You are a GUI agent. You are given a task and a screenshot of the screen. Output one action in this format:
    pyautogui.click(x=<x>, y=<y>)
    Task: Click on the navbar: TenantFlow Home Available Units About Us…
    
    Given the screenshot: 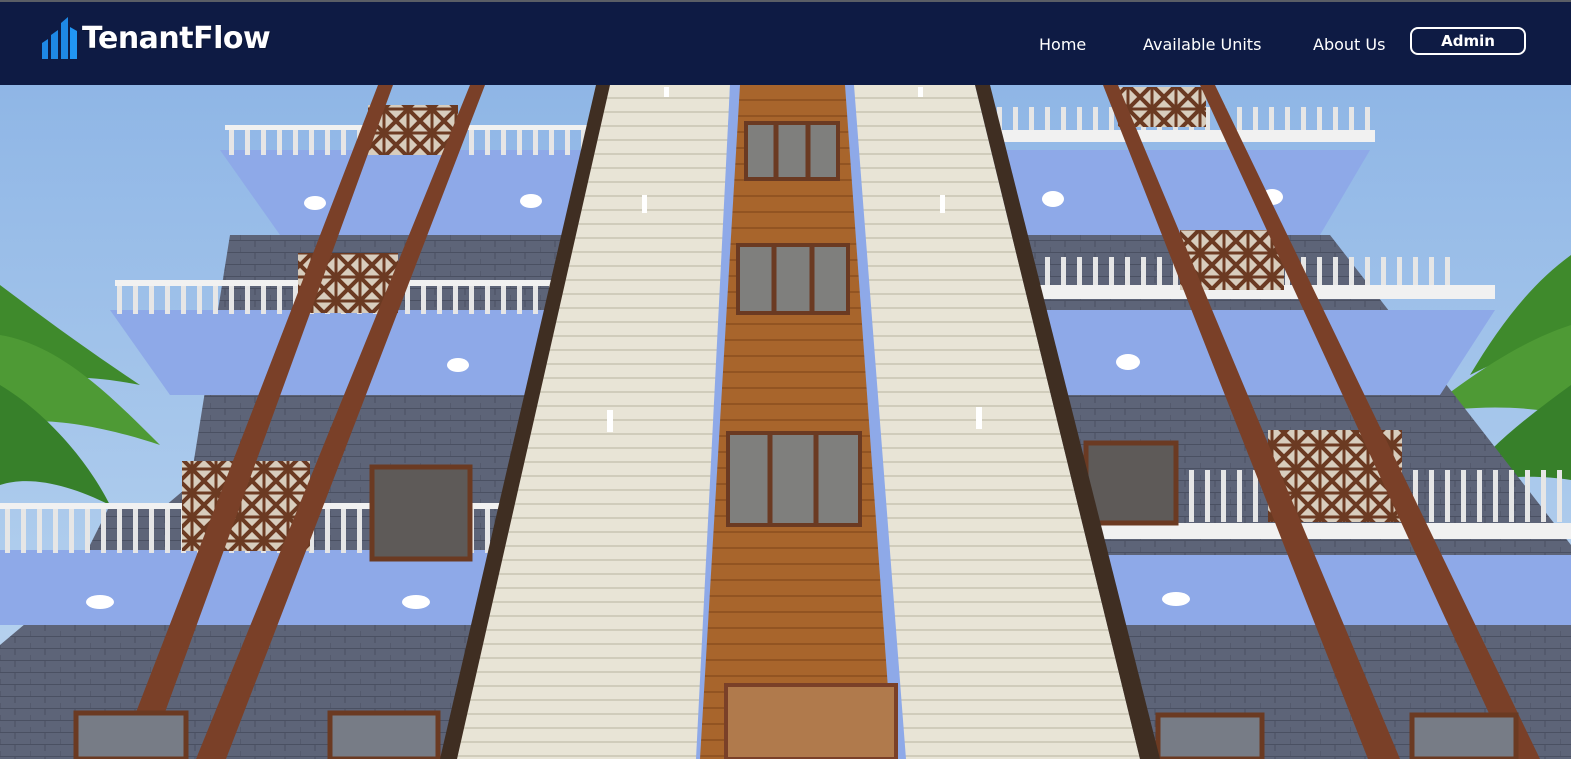 What is the action you would take?
    pyautogui.click(x=785, y=43)
    